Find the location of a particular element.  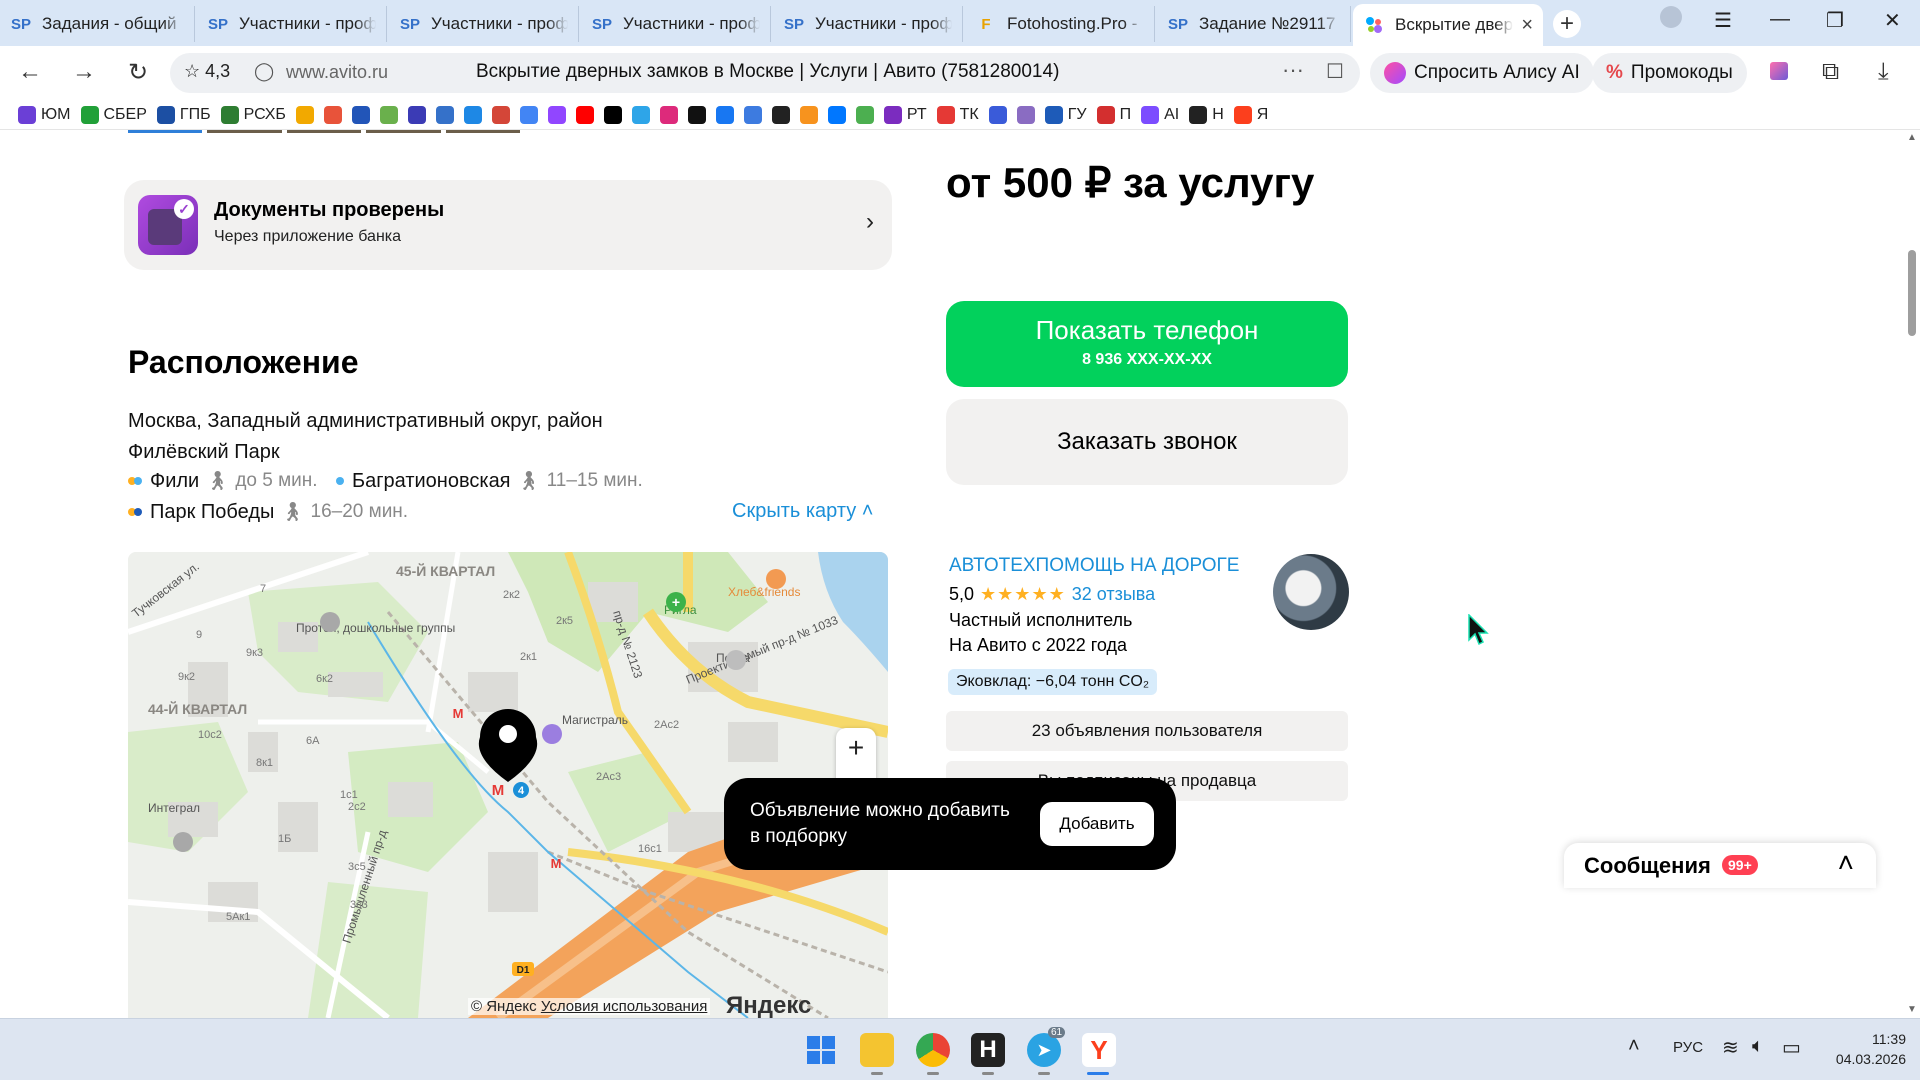

menu-icon: ☰ is located at coordinates (1723, 20).